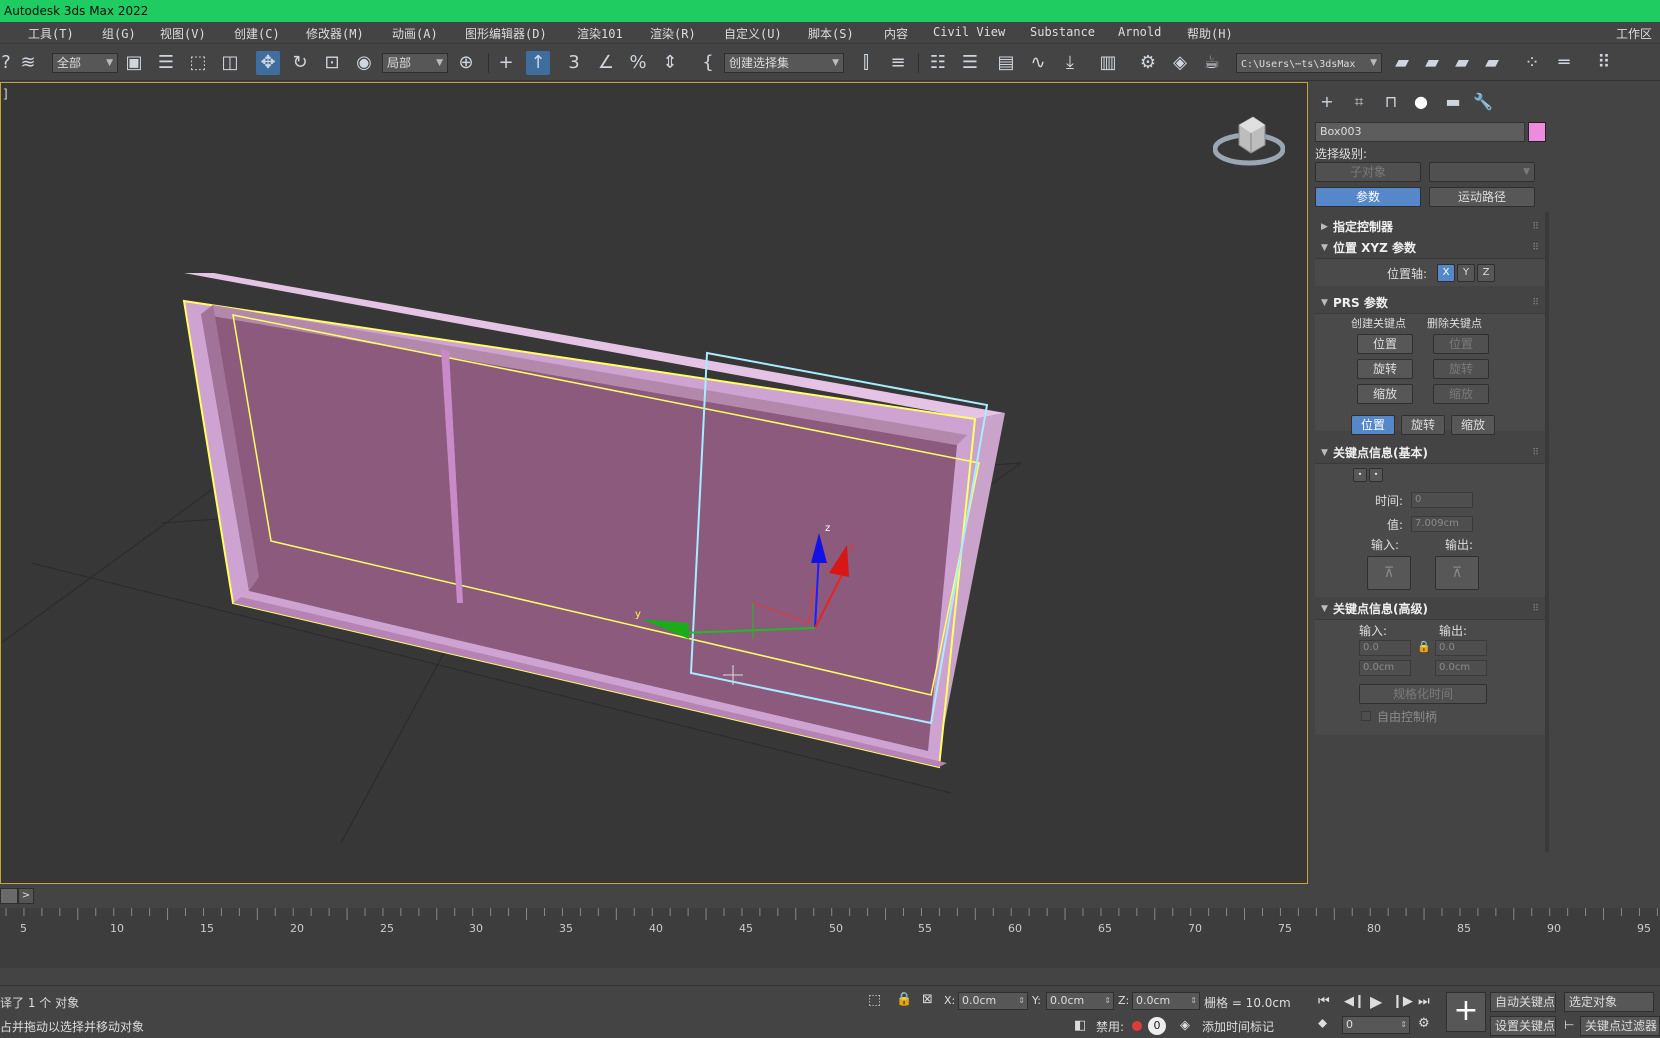  What do you see at coordinates (1461, 648) in the screenshot?
I see `adv-out-speed-spinner: 0.0` at bounding box center [1461, 648].